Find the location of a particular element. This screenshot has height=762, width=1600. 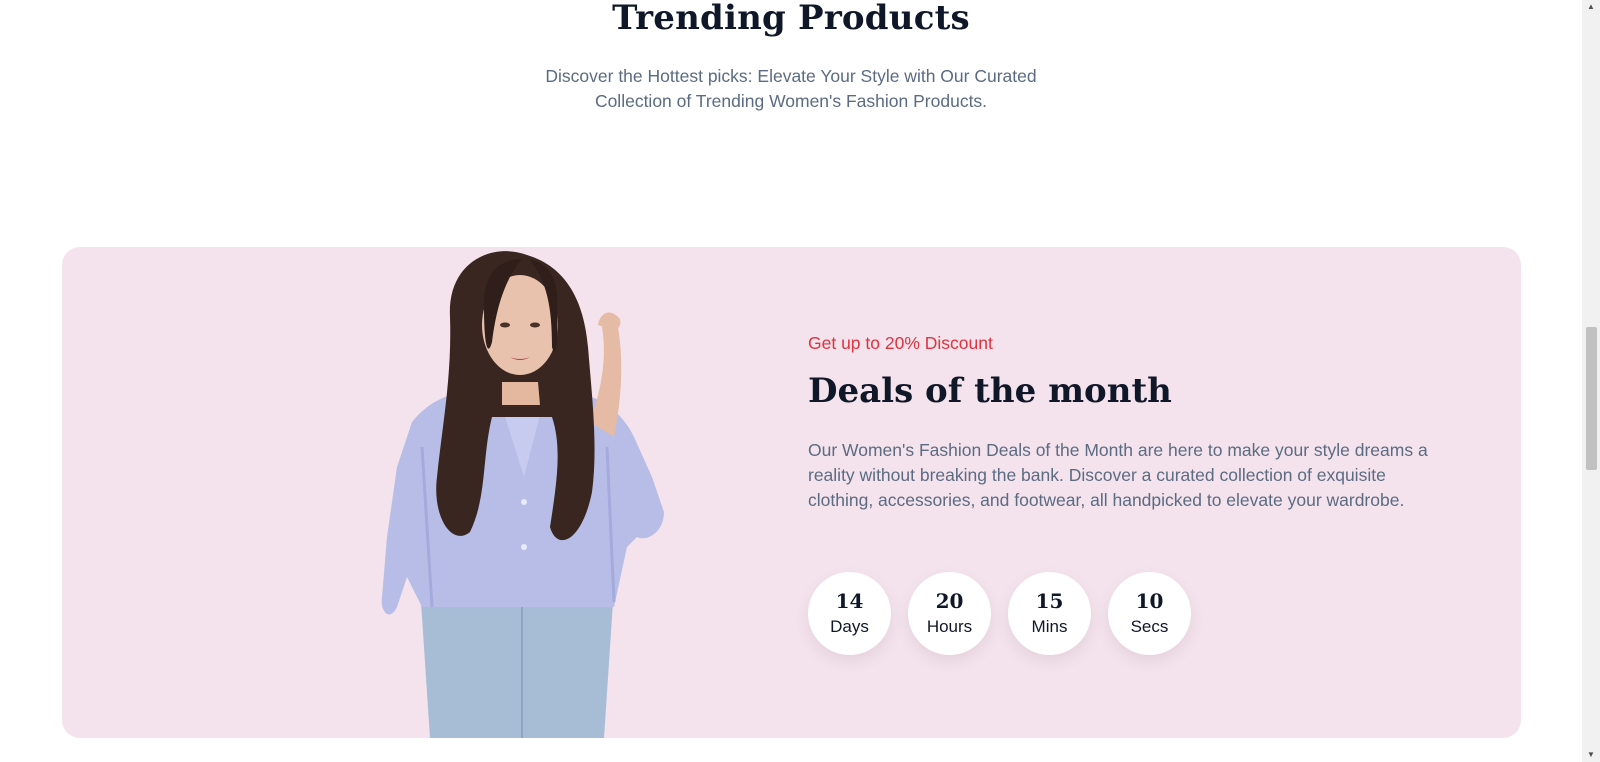

countdown-value: 14 is located at coordinates (849, 601).